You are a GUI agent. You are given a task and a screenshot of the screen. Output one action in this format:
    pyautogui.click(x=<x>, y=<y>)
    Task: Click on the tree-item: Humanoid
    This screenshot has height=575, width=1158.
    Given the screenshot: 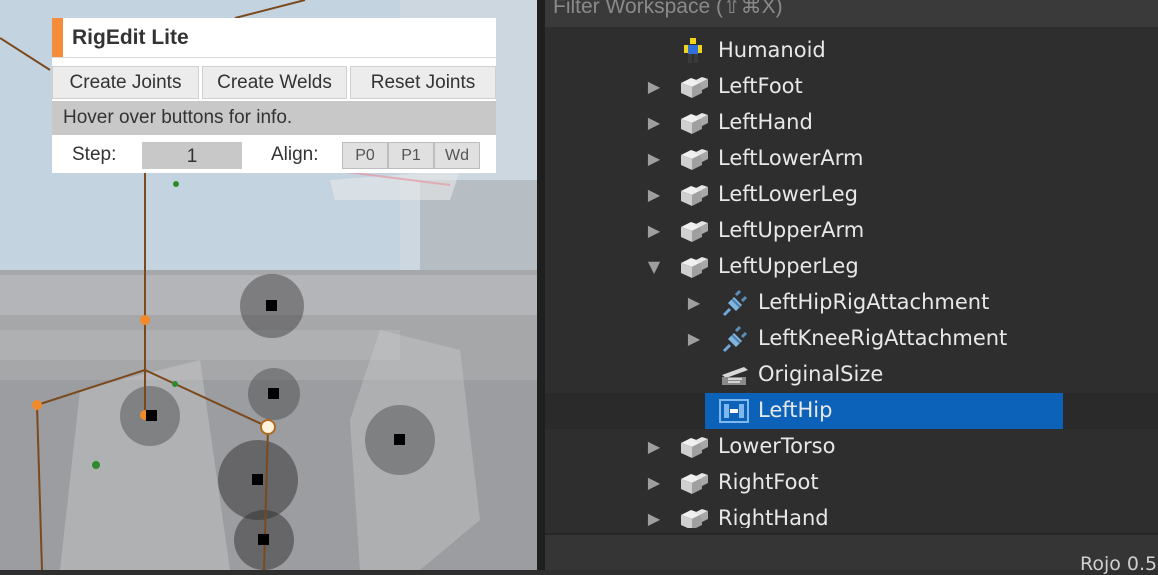 What is the action you would take?
    pyautogui.click(x=851, y=51)
    